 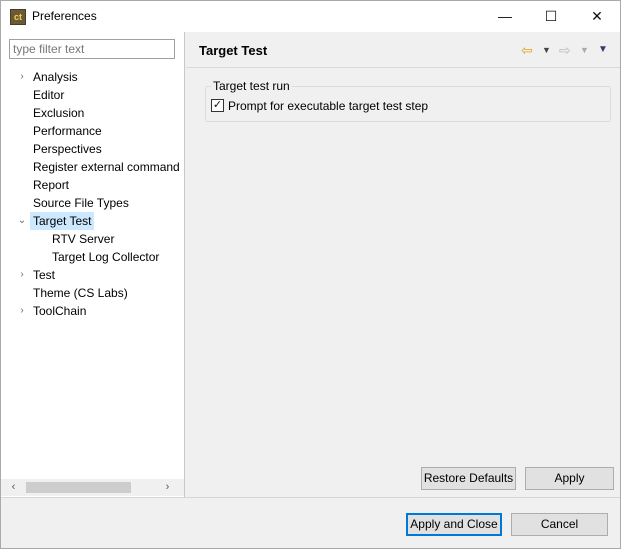 I want to click on tree-item-report: Report, so click(x=99, y=185).